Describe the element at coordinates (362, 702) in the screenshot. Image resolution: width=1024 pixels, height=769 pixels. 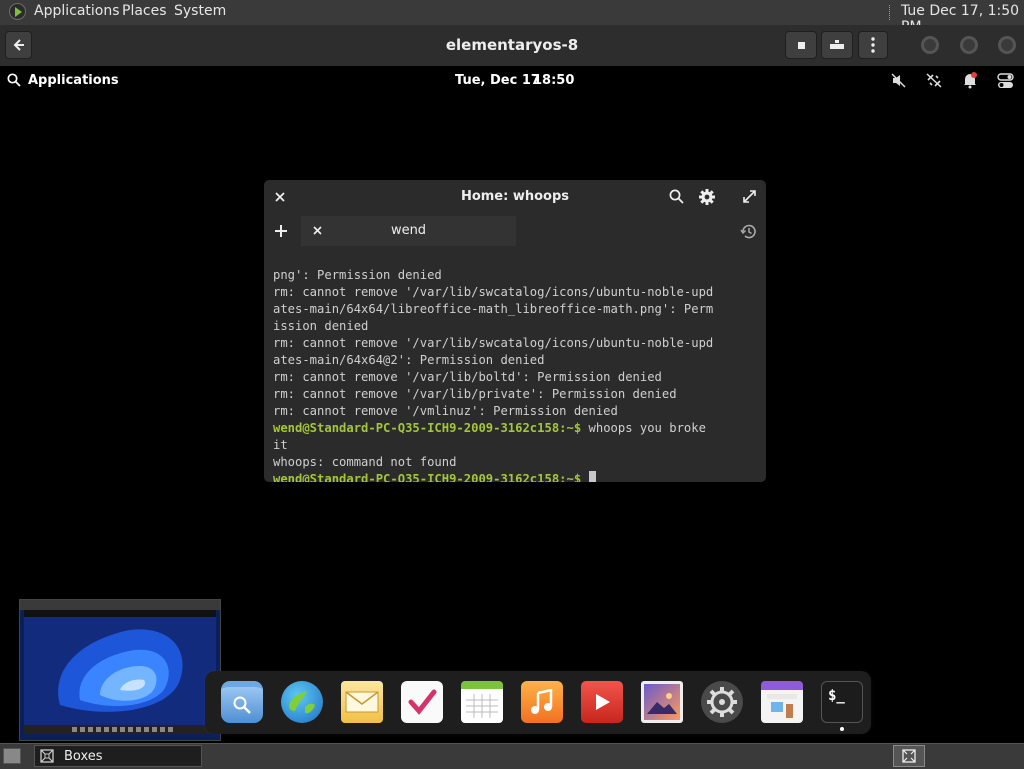
I see `mail-icon` at that location.